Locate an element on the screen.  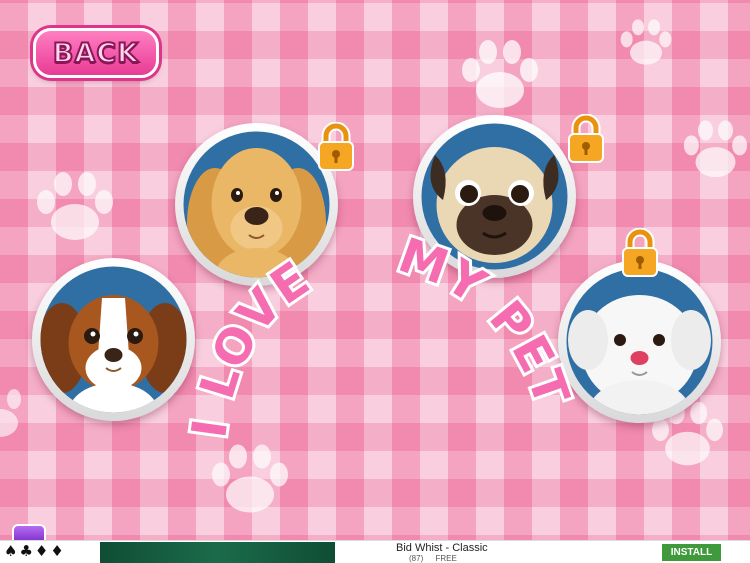
install-button: INSTALL is located at coordinates (691, 552).